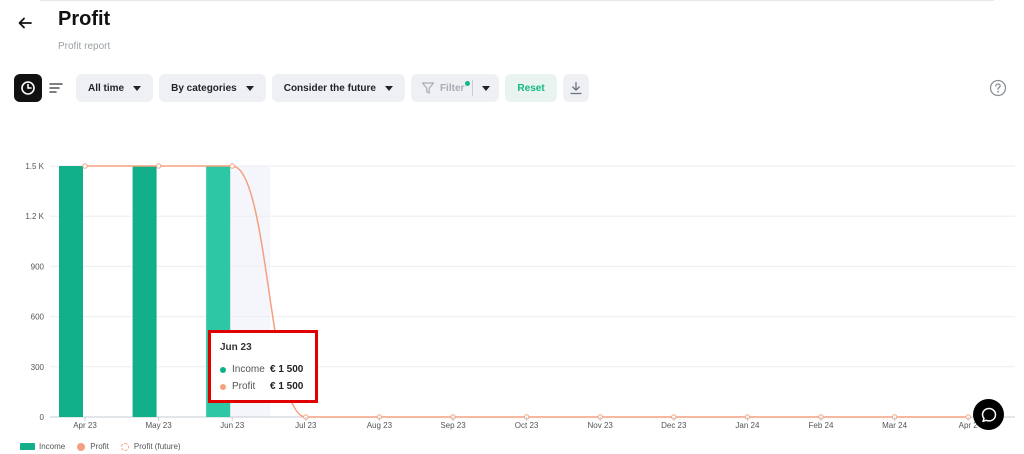  I want to click on x-tick-label: Apr 23, so click(85, 425).